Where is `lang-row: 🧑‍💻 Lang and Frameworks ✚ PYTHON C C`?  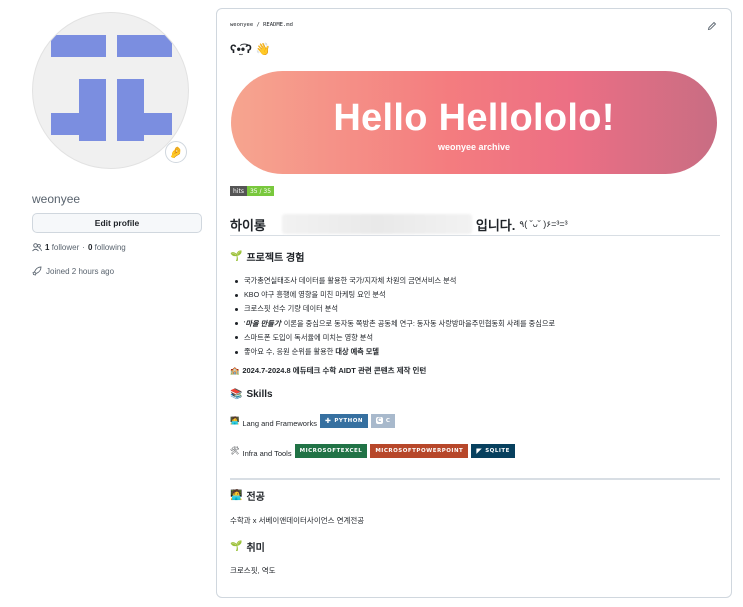
lang-row: 🧑‍💻 Lang and Frameworks ✚ PYTHON C C is located at coordinates (313, 420).